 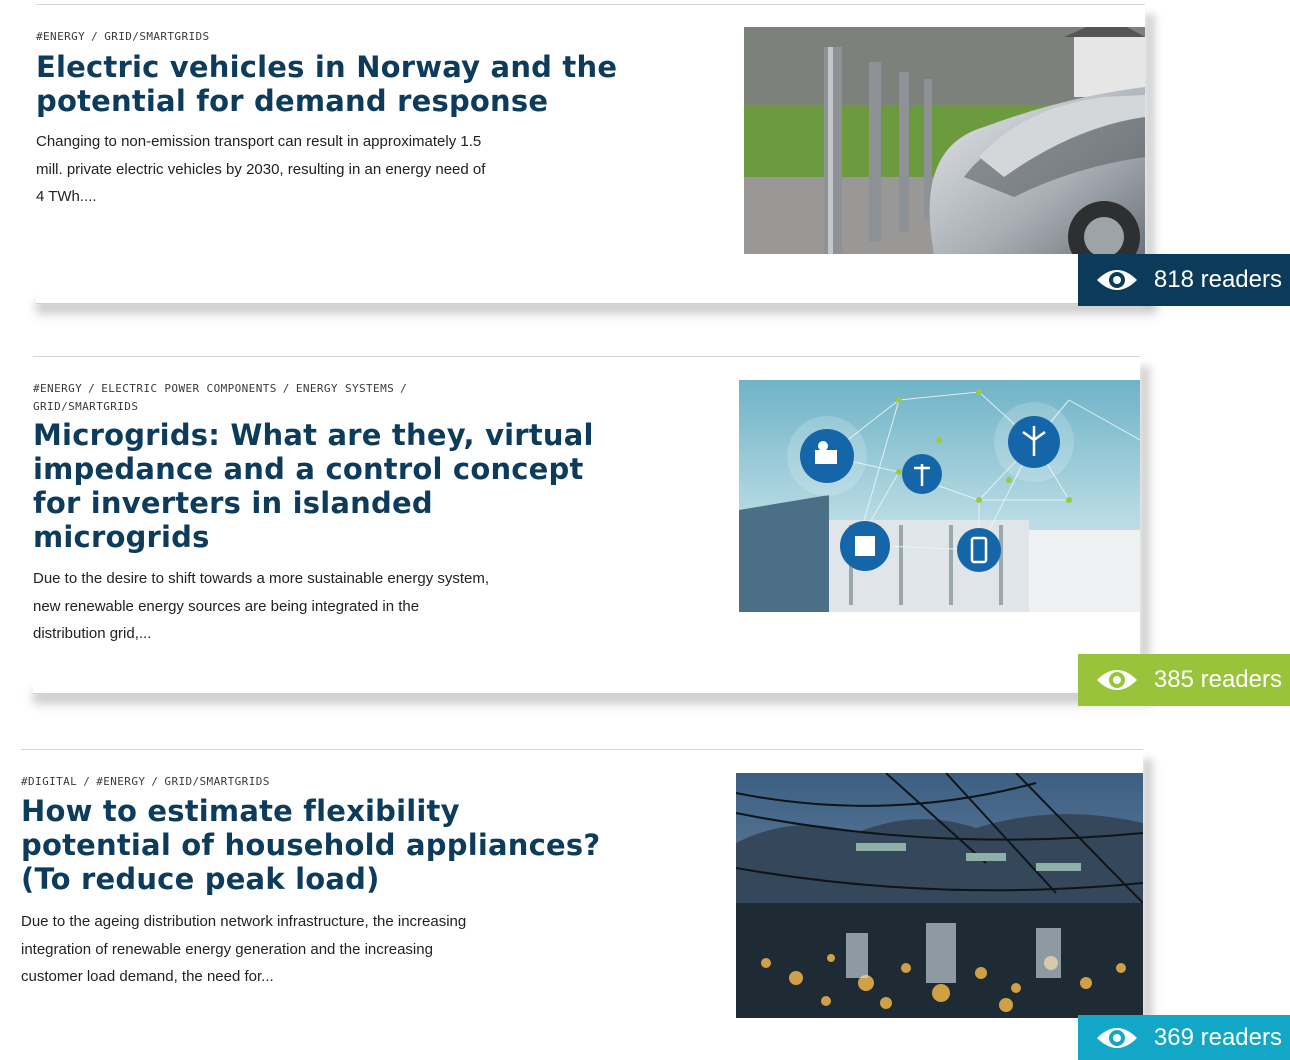 I want to click on article-tags: #ENERGY / GRID/SMARTGRIDS, so click(x=123, y=36).